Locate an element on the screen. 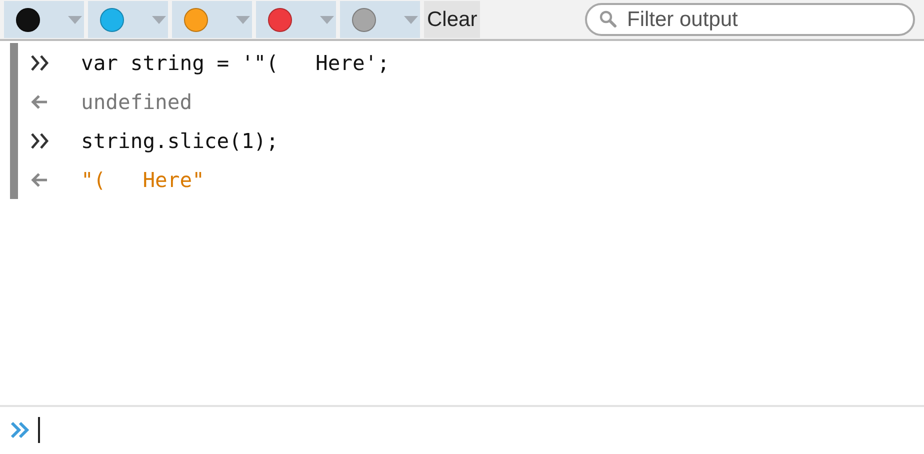 The width and height of the screenshot is (924, 454). result-value: "( Here" is located at coordinates (142, 180).